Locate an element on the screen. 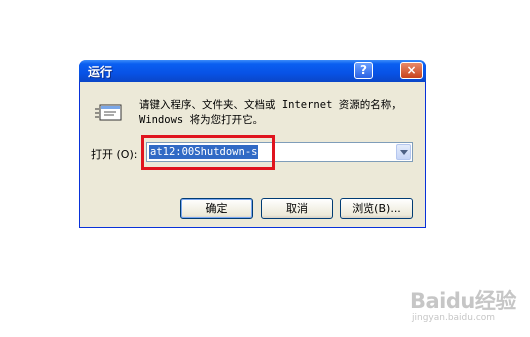 The image size is (530, 337). window-title: 运行 is located at coordinates (100, 72).